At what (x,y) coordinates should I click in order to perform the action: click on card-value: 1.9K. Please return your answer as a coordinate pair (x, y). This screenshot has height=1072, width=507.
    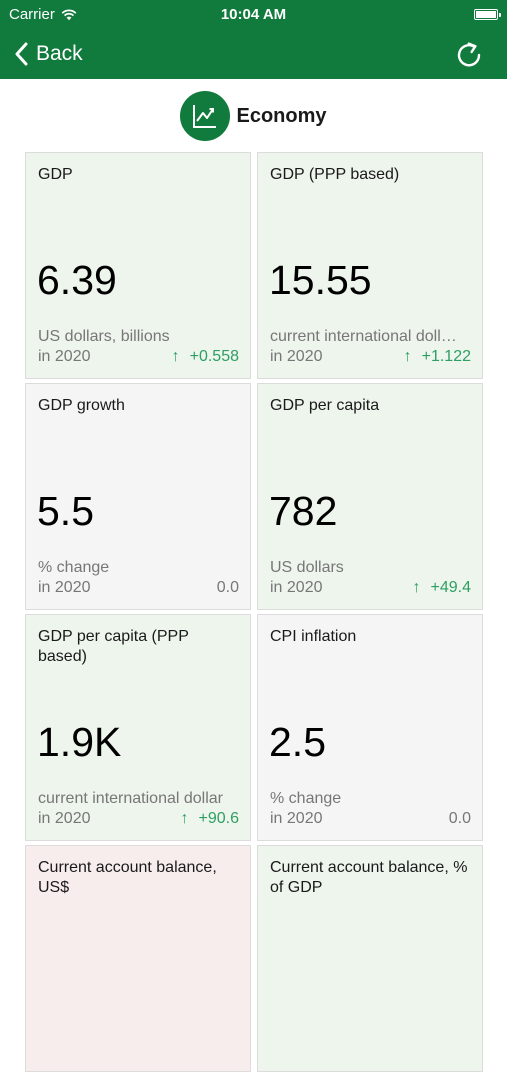
    Looking at the image, I should click on (79, 742).